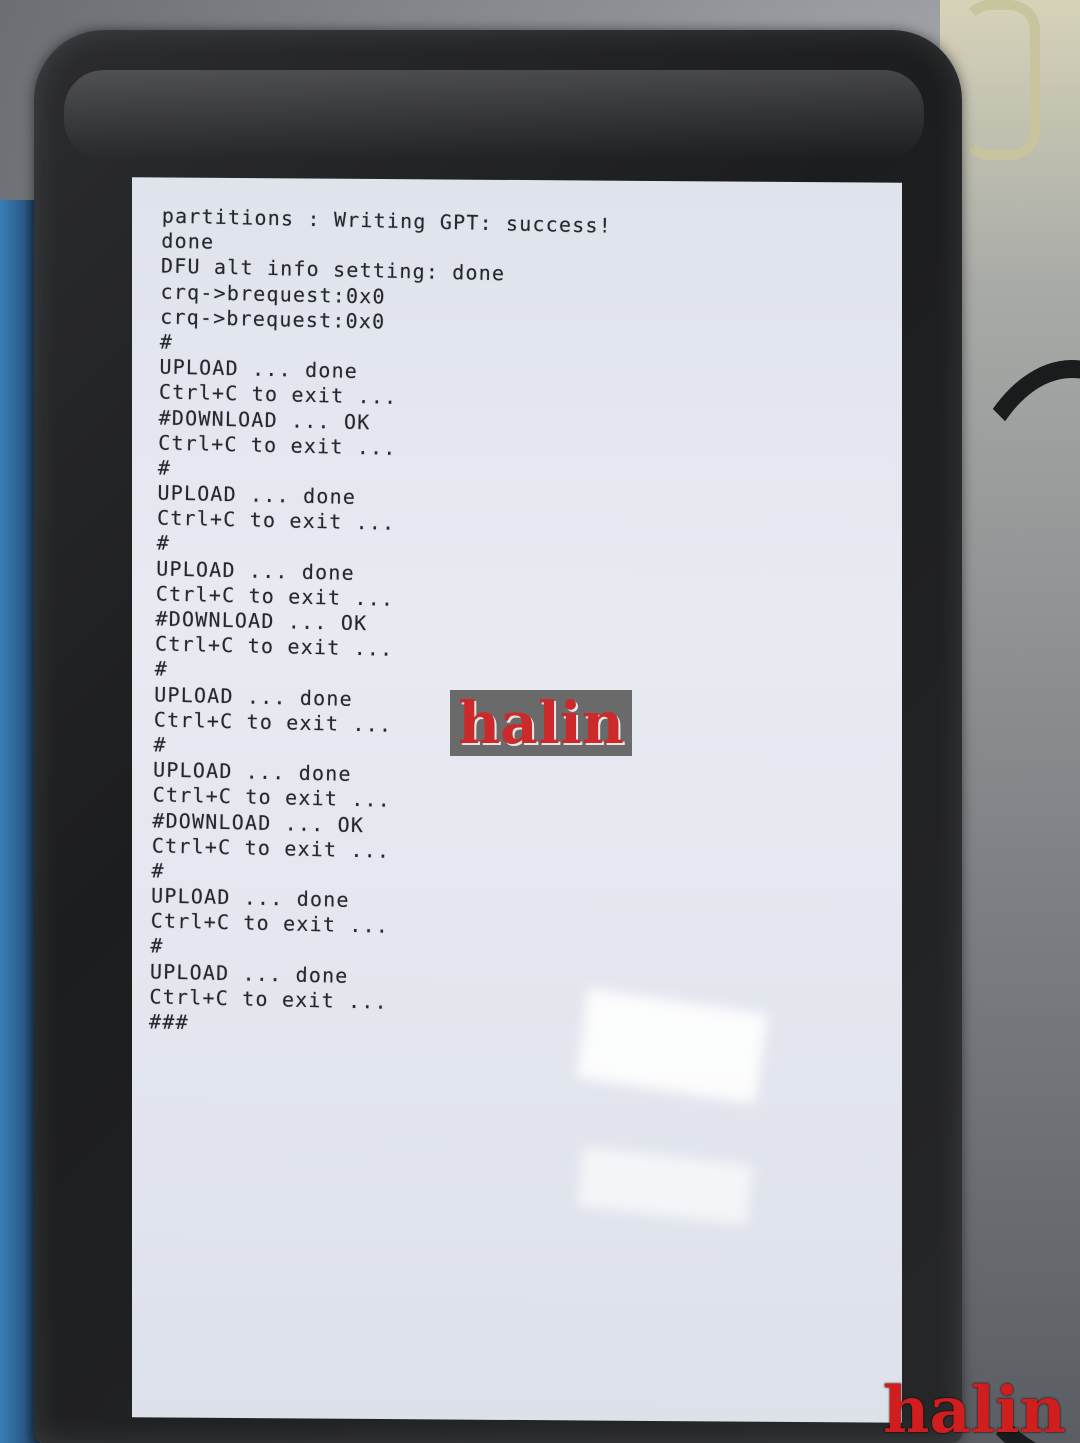 This screenshot has width=1080, height=1443. I want to click on watermark-center: halin, so click(541, 723).